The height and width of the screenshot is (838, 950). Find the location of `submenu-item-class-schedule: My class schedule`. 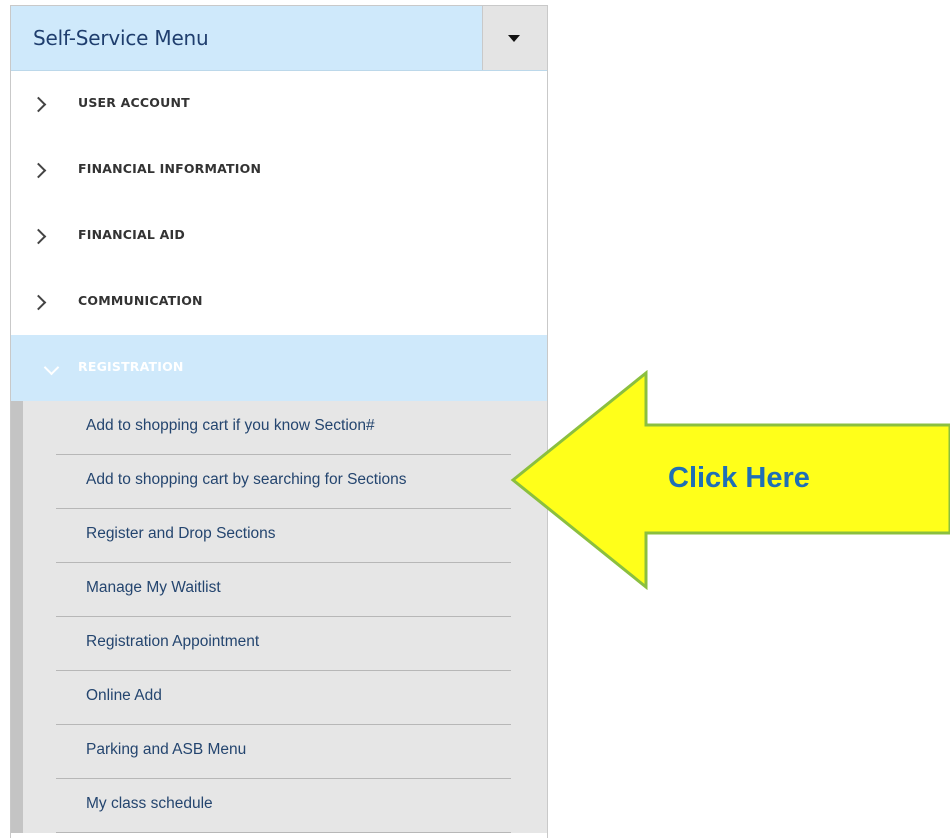

submenu-item-class-schedule: My class schedule is located at coordinates (283, 806).